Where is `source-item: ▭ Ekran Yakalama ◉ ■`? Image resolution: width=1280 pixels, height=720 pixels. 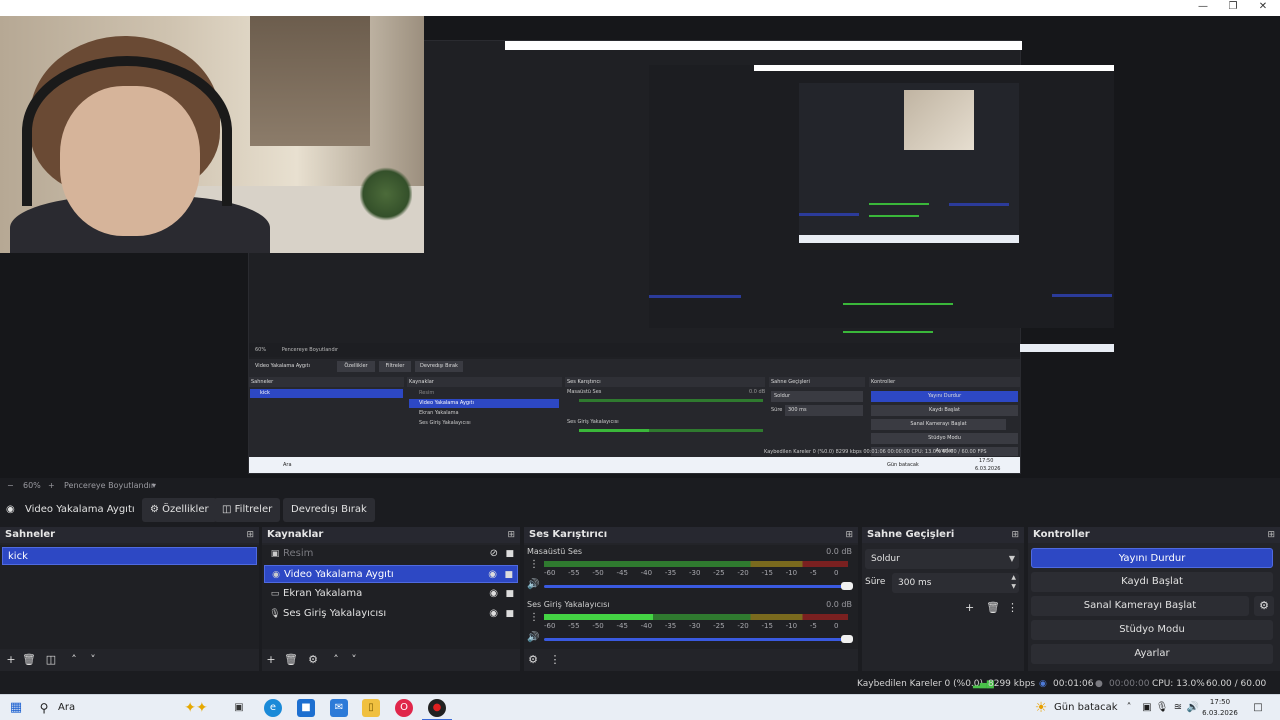 source-item: ▭ Ekran Yakalama ◉ ■ is located at coordinates (391, 594).